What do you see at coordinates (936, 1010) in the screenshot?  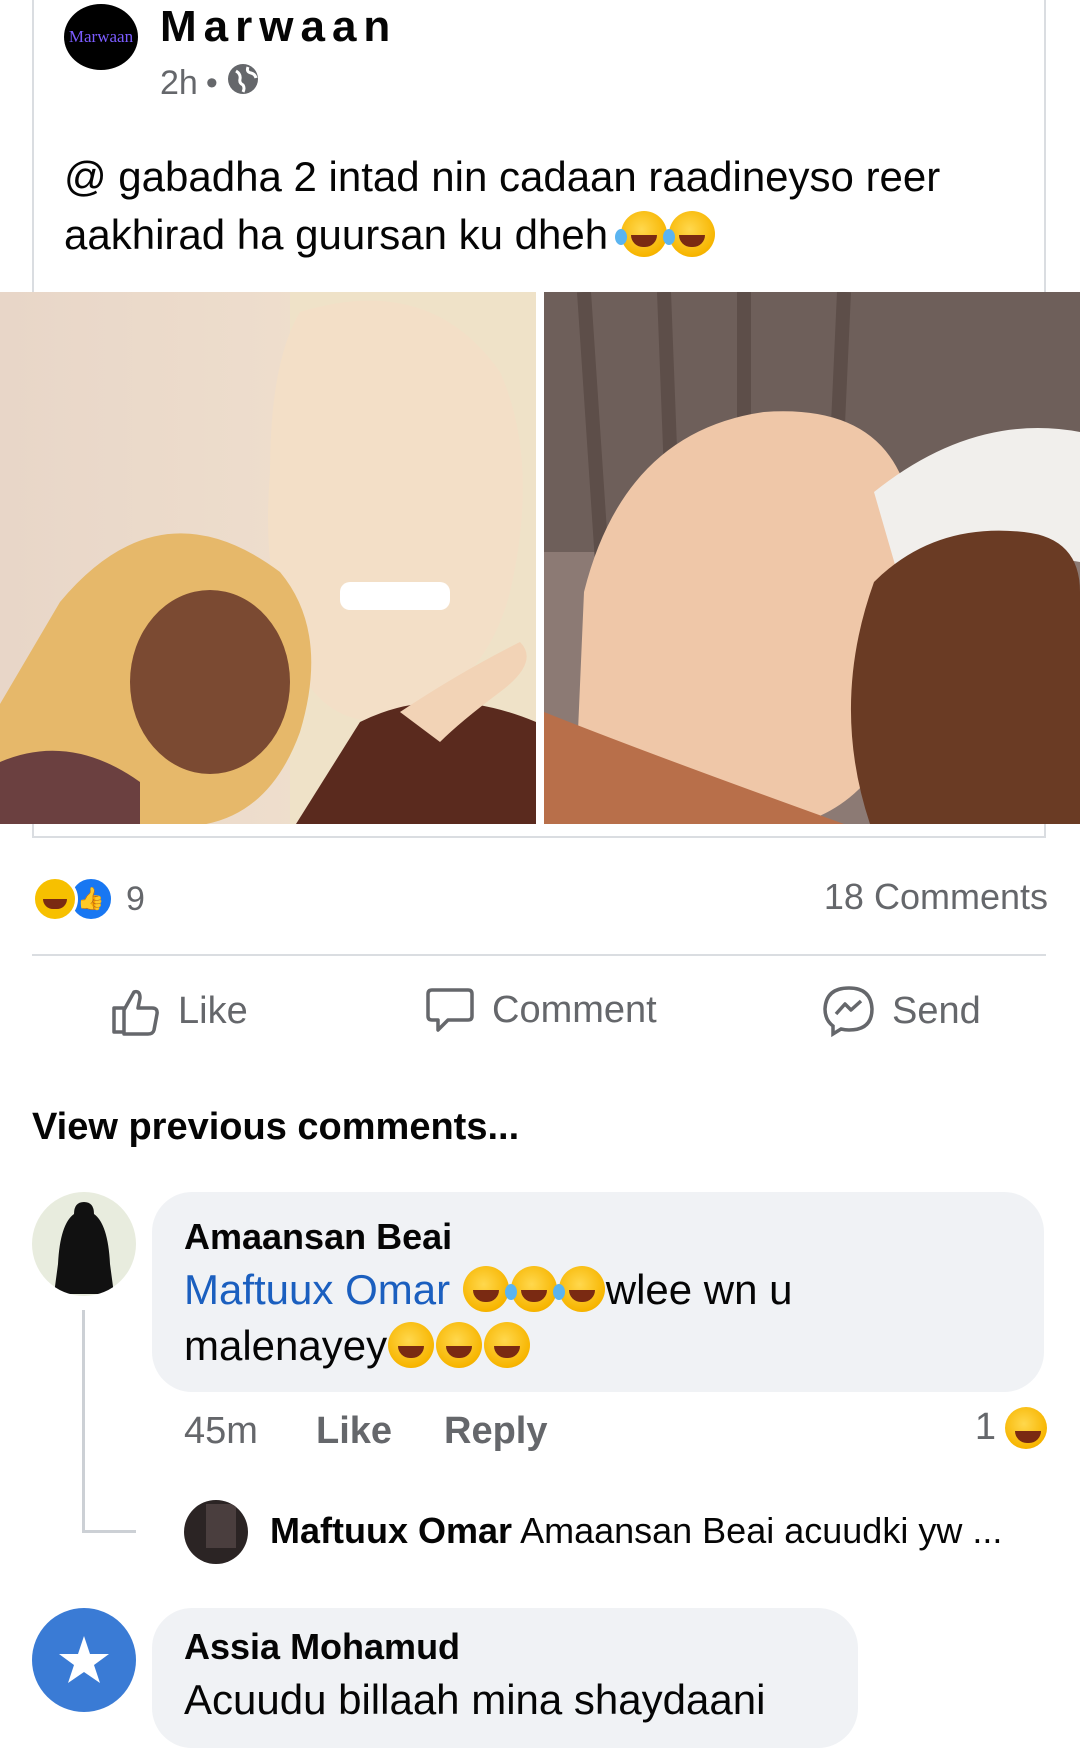 I see `send-label: Send` at bounding box center [936, 1010].